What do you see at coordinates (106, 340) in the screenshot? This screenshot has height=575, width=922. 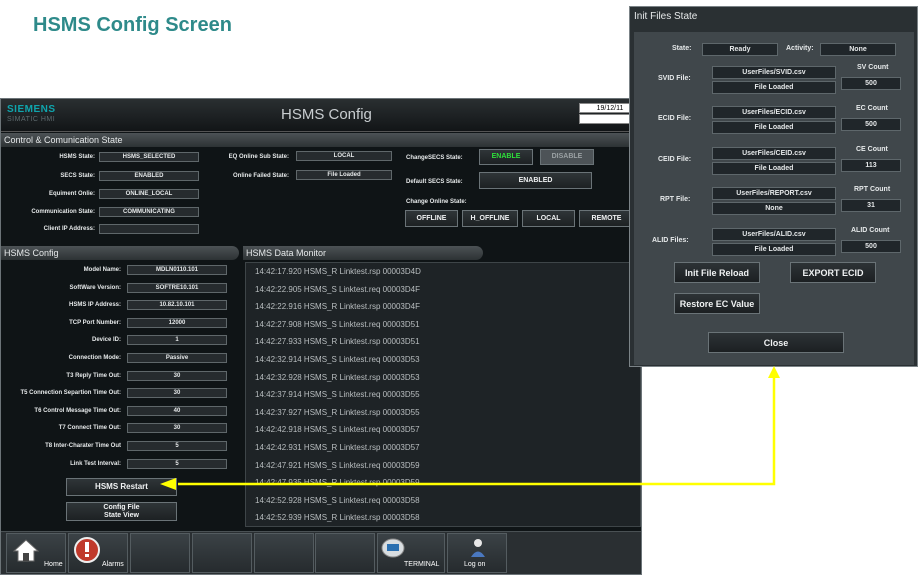 I see `config-field-label: Device ID:` at bounding box center [106, 340].